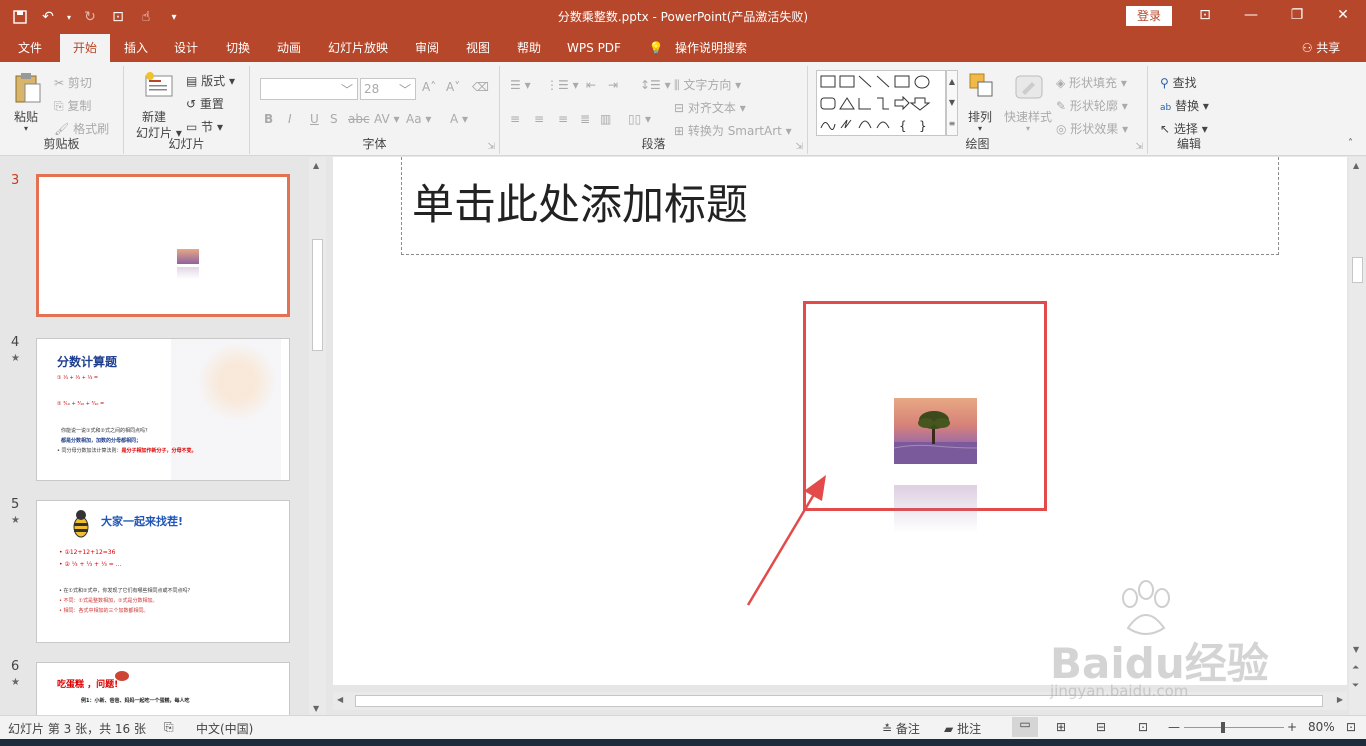 The width and height of the screenshot is (1366, 746). What do you see at coordinates (30, 48) in the screenshot?
I see `tab-file: 文件` at bounding box center [30, 48].